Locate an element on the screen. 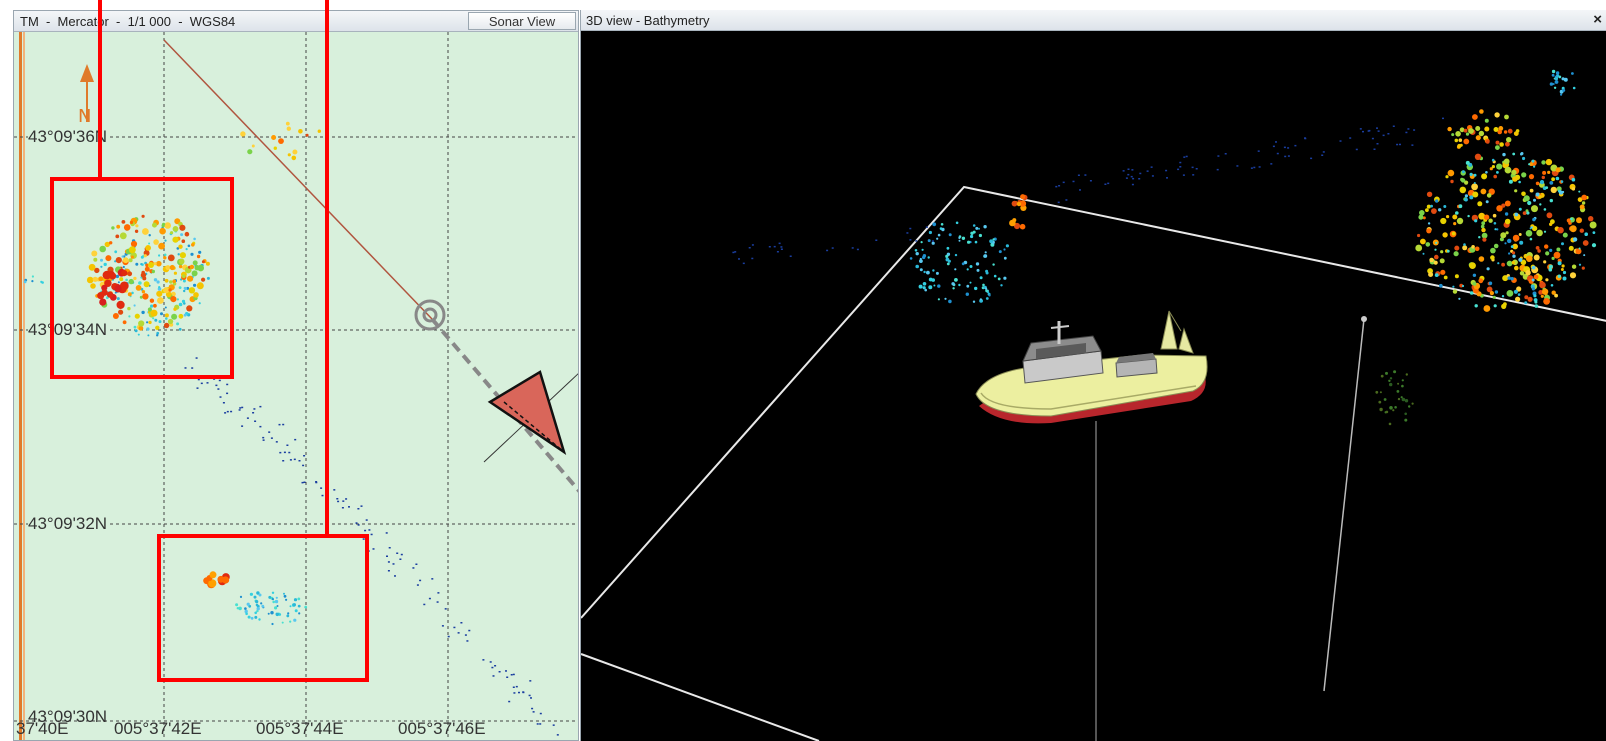  vessel-position-icon is located at coordinates (531, 416).